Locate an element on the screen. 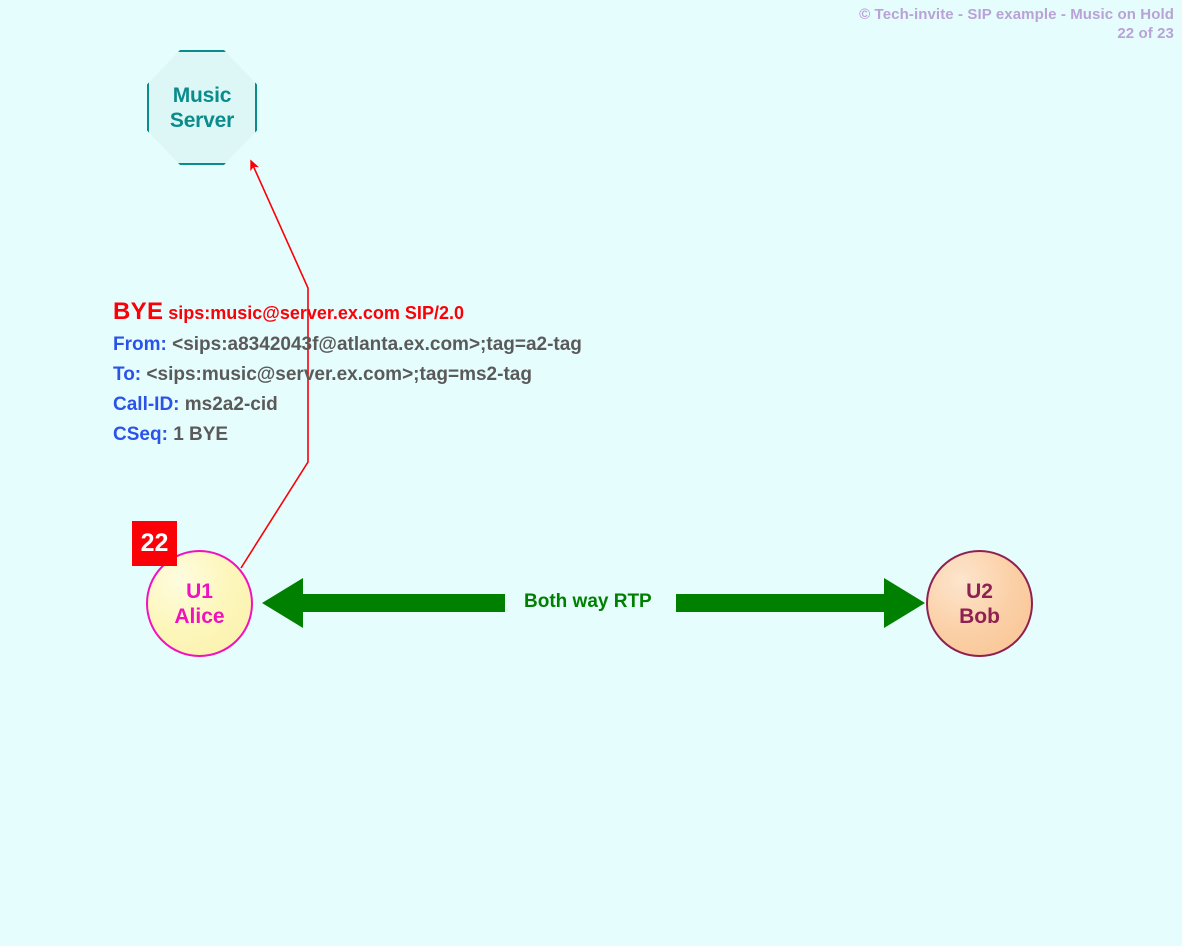  node-bob: U2 Bob is located at coordinates (979, 603).